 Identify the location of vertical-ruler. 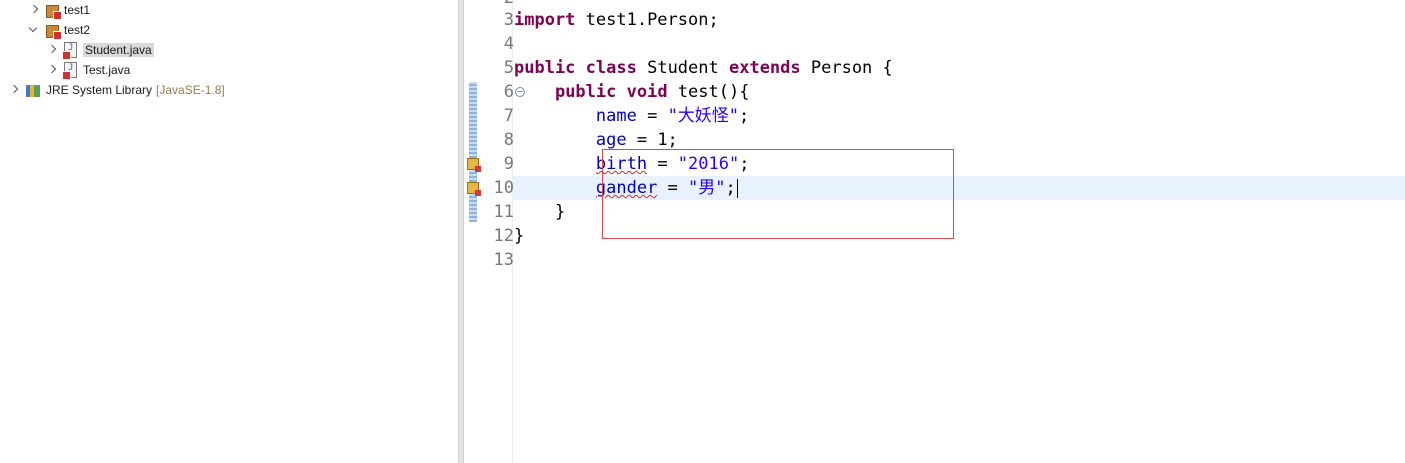
(472, 231).